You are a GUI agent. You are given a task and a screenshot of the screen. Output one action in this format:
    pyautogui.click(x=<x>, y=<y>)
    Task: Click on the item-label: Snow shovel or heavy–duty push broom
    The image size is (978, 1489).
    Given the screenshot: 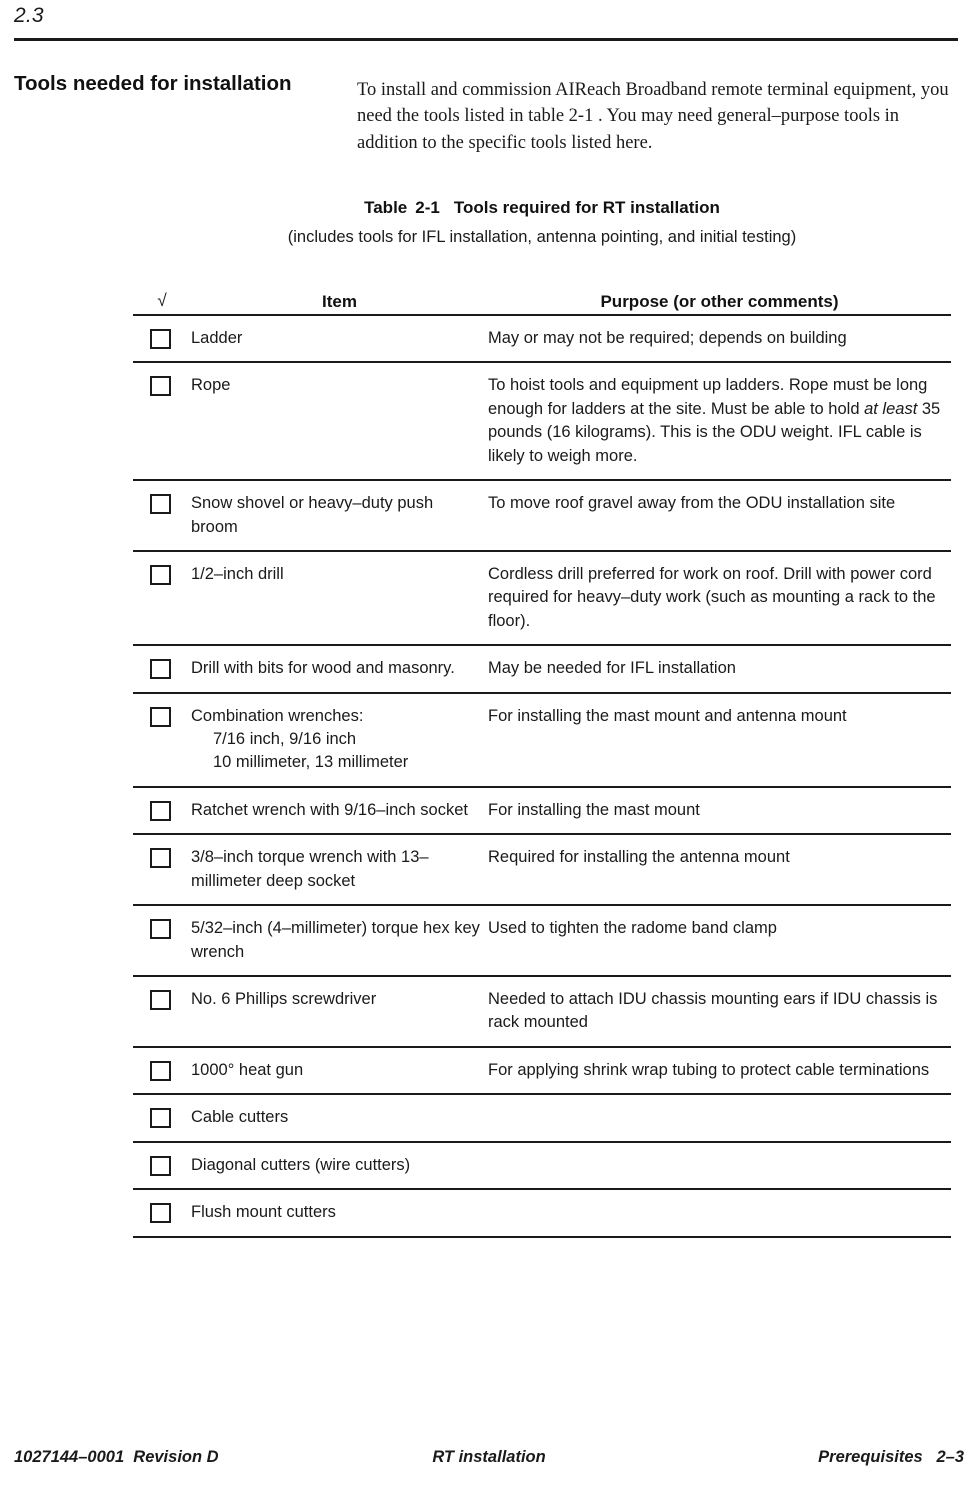 What is the action you would take?
    pyautogui.click(x=312, y=515)
    